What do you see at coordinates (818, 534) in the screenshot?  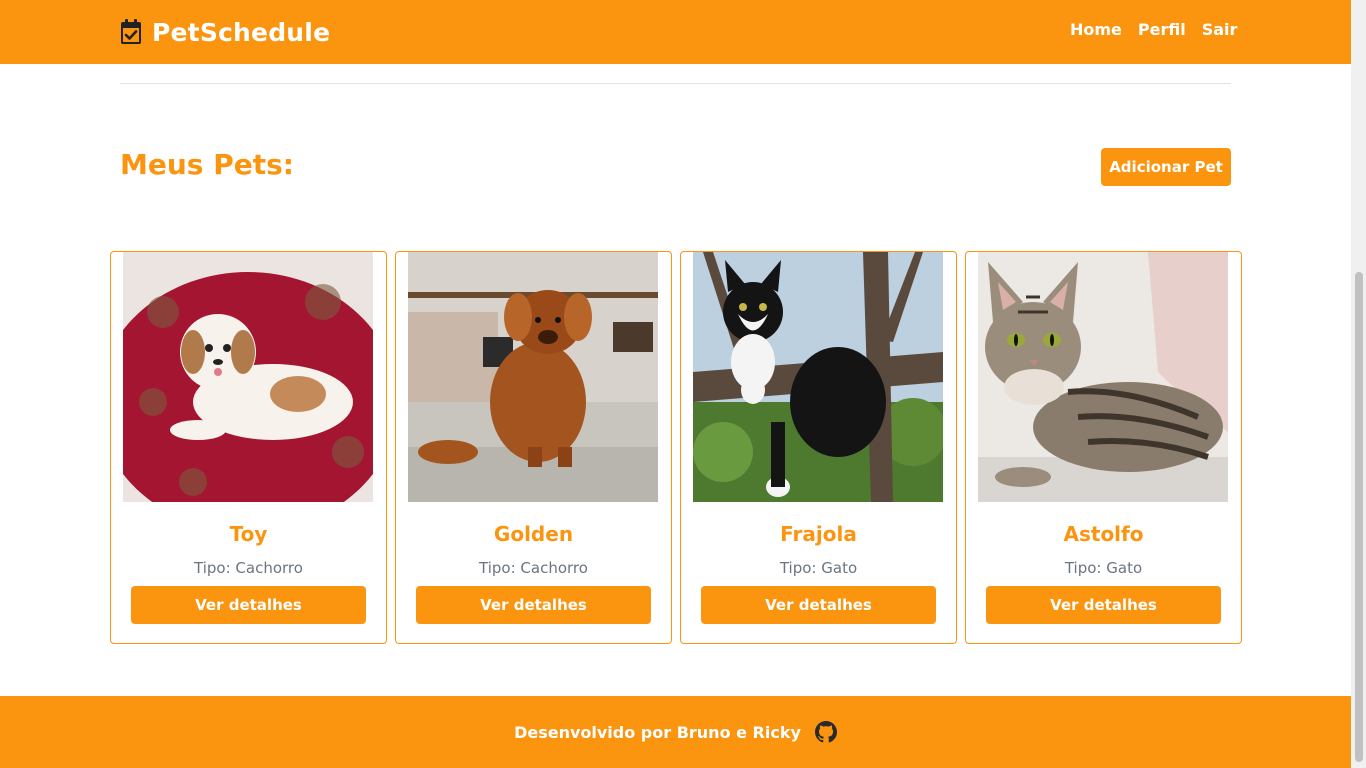 I see `pet-name: Frajola` at bounding box center [818, 534].